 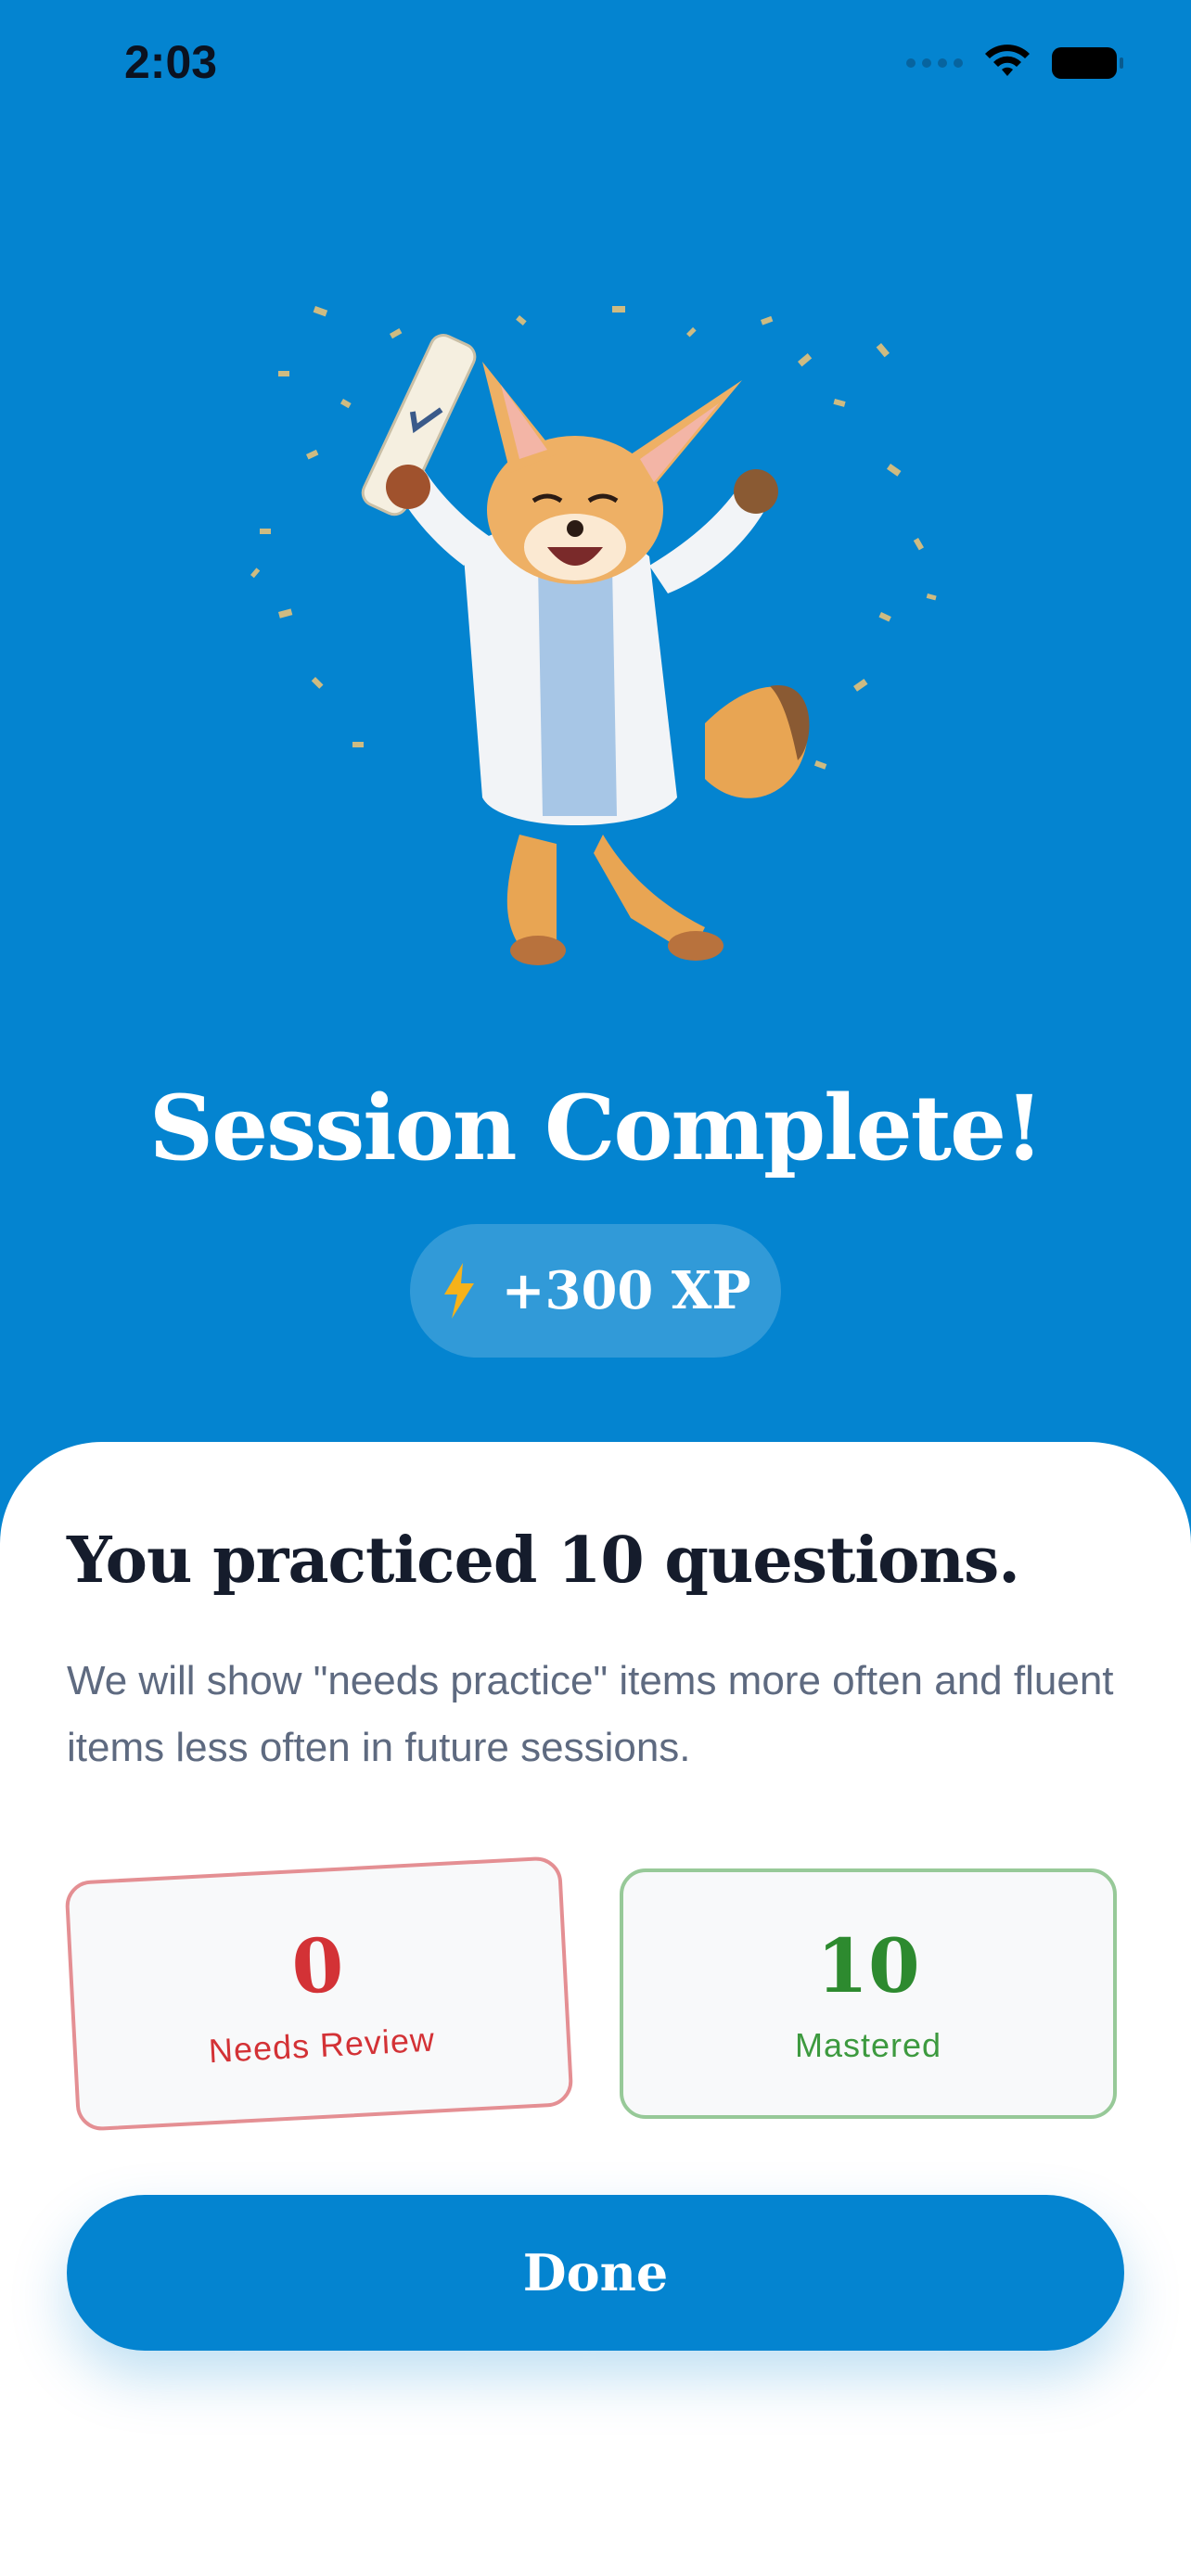 I want to click on xp-badge: +300 XP, so click(x=595, y=1291).